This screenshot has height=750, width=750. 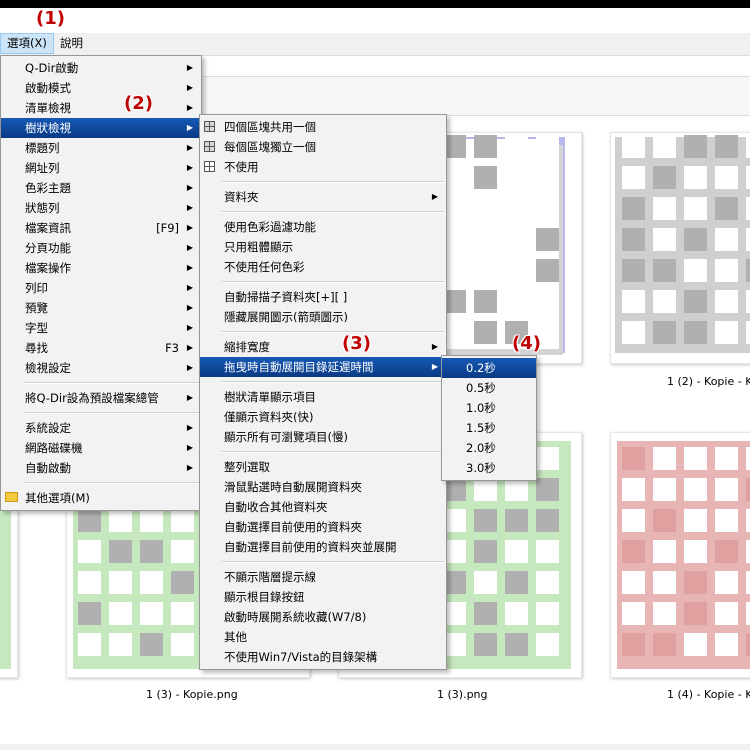 I want to click on menu-item-no-win7-structure: 不使用Win7/Vista的目錄架構, so click(x=323, y=657).